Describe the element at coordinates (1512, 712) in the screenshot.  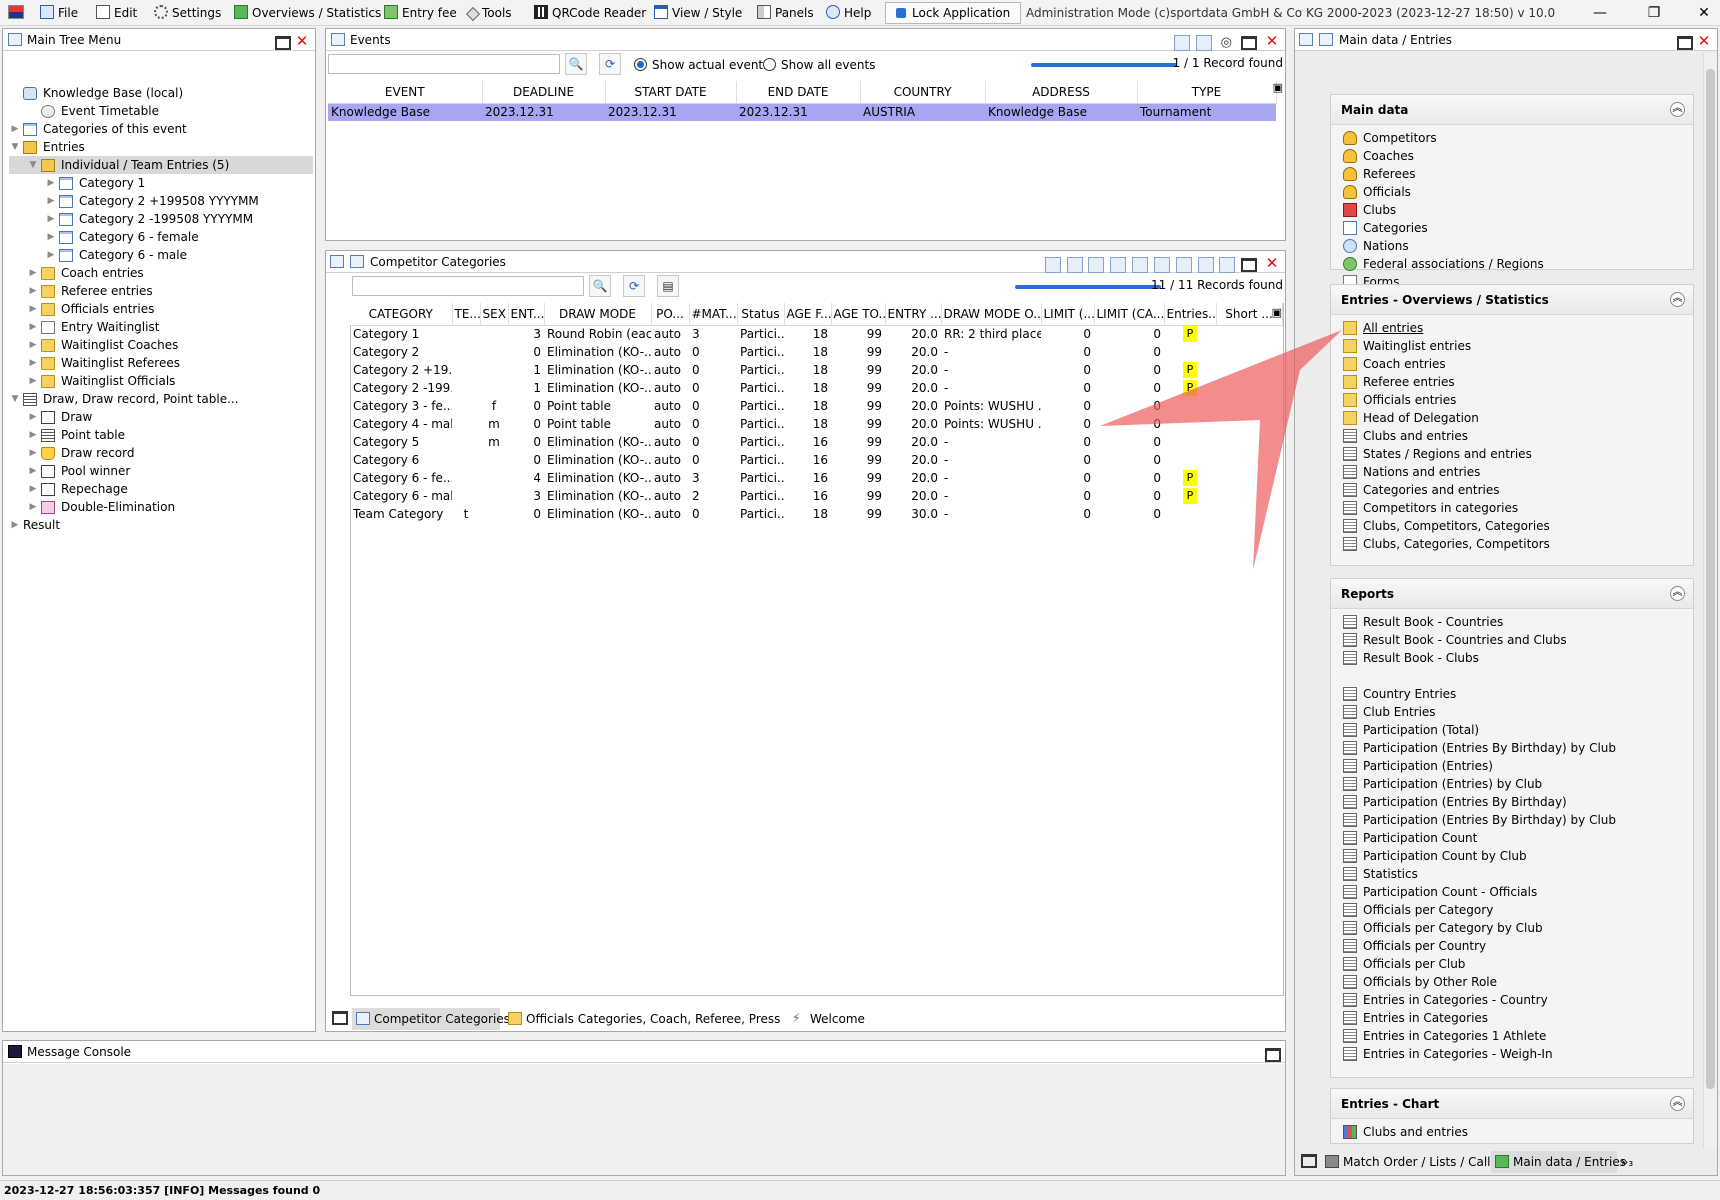
I see `section-item: Club Entries` at that location.